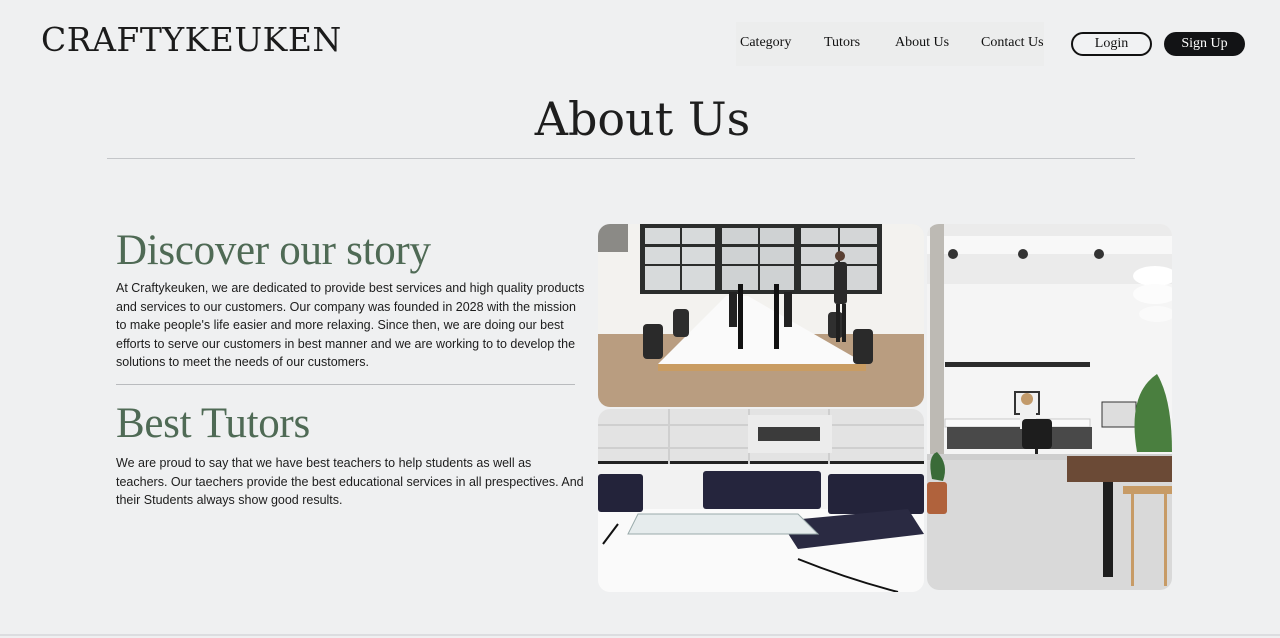 Image resolution: width=1280 pixels, height=638 pixels. I want to click on nav-about-us: About Us, so click(922, 43).